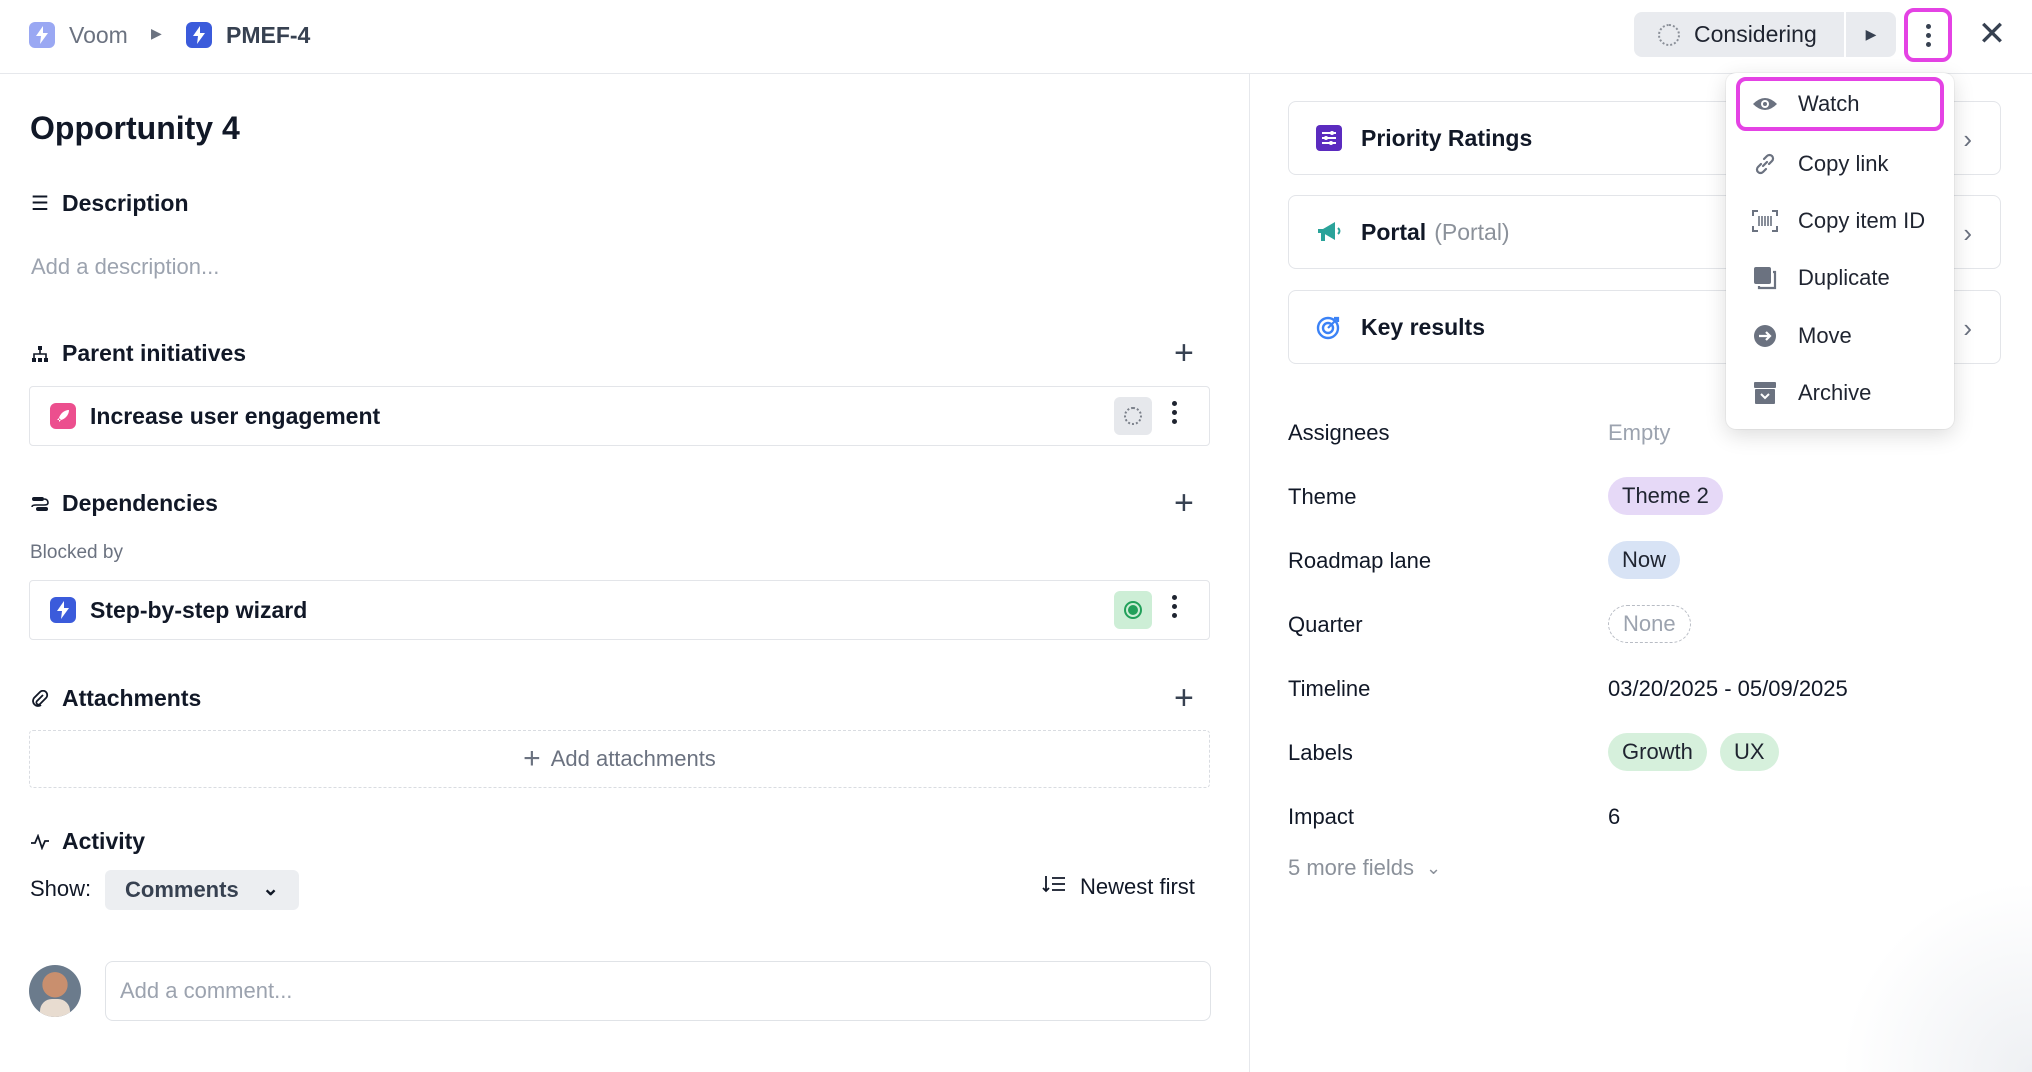 This screenshot has height=1072, width=2032. I want to click on sort-icon, so click(1054, 887).